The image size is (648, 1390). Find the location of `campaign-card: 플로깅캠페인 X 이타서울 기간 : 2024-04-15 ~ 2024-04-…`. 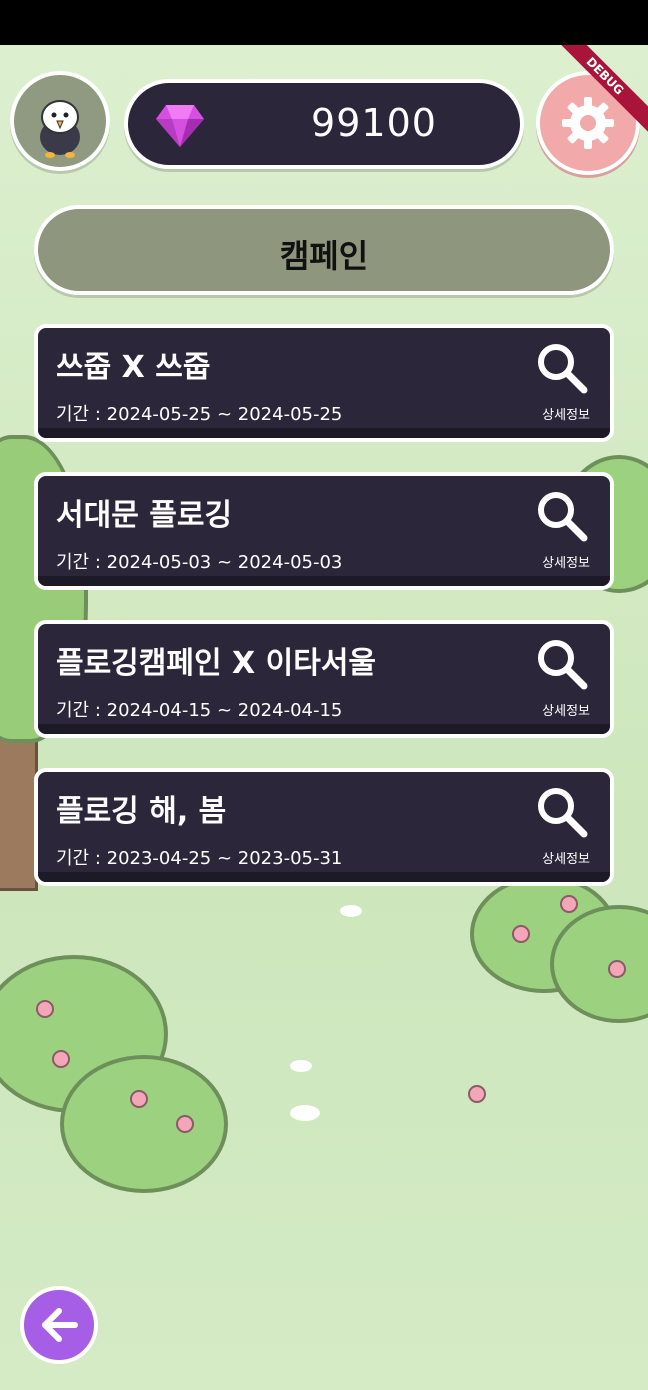

campaign-card: 플로깅캠페인 X 이타서울 기간 : 2024-04-15 ~ 2024-04-… is located at coordinates (324, 679).